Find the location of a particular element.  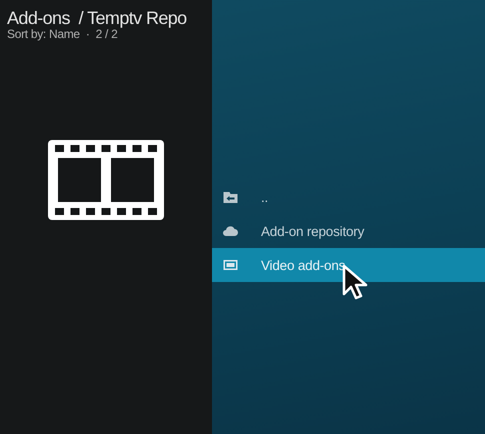

sort-info: Sort by: Name · 2 / 2 is located at coordinates (62, 34).